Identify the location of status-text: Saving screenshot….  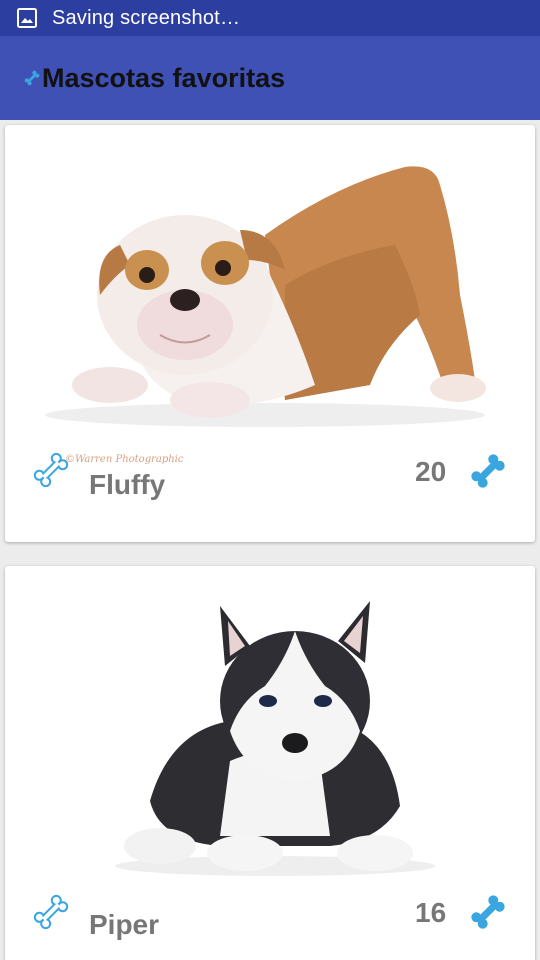
(146, 17).